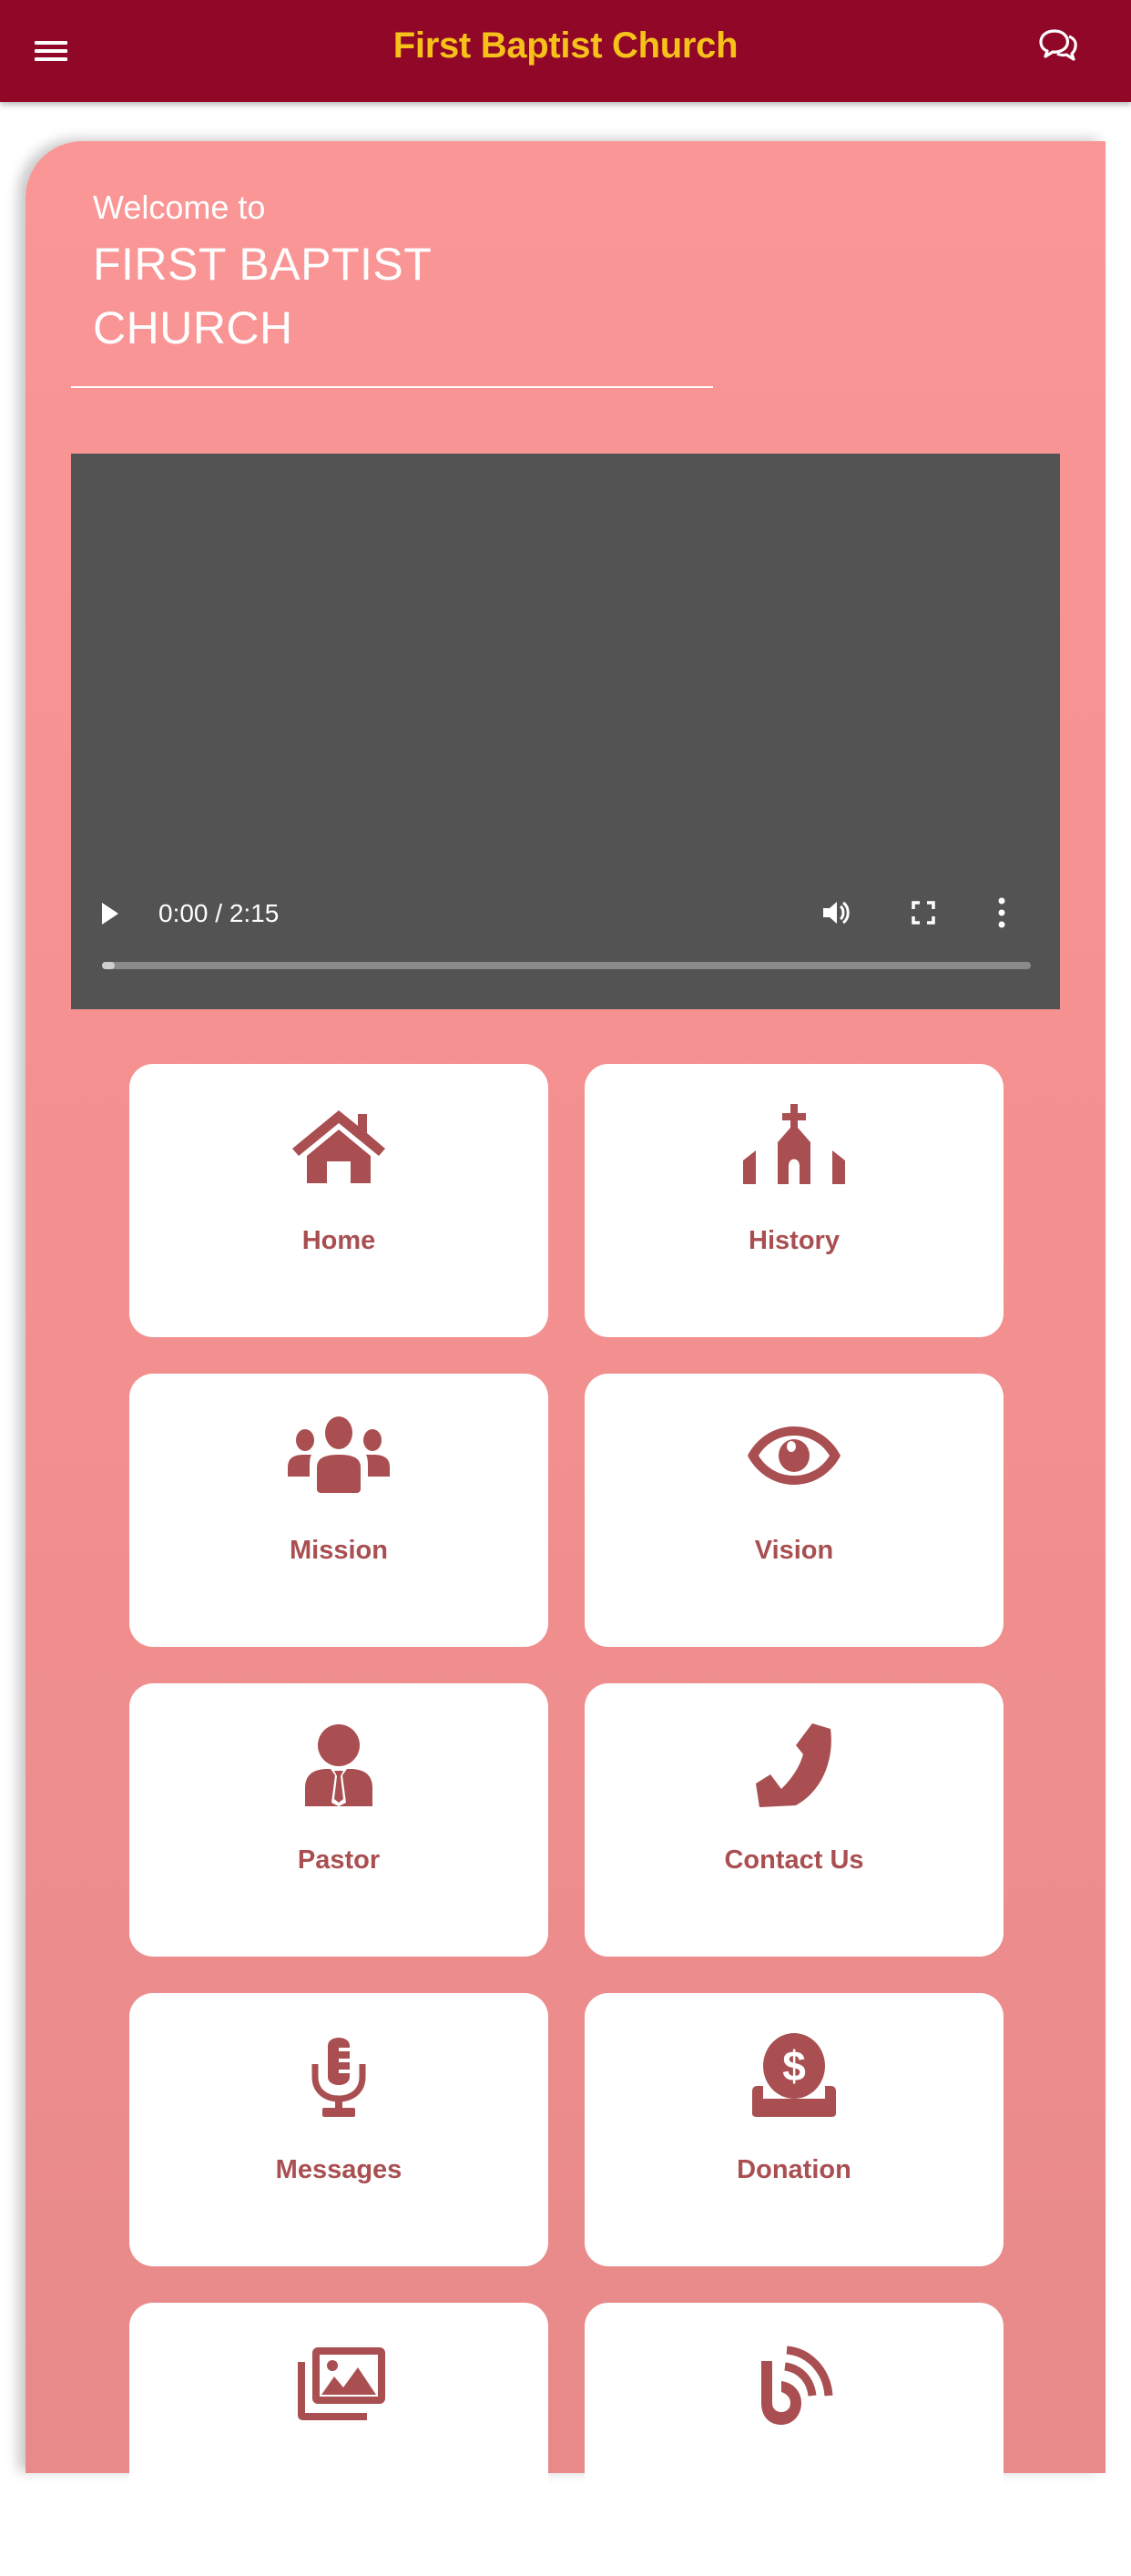 The width and height of the screenshot is (1131, 2576). I want to click on menu-label: Mission, so click(339, 1550).